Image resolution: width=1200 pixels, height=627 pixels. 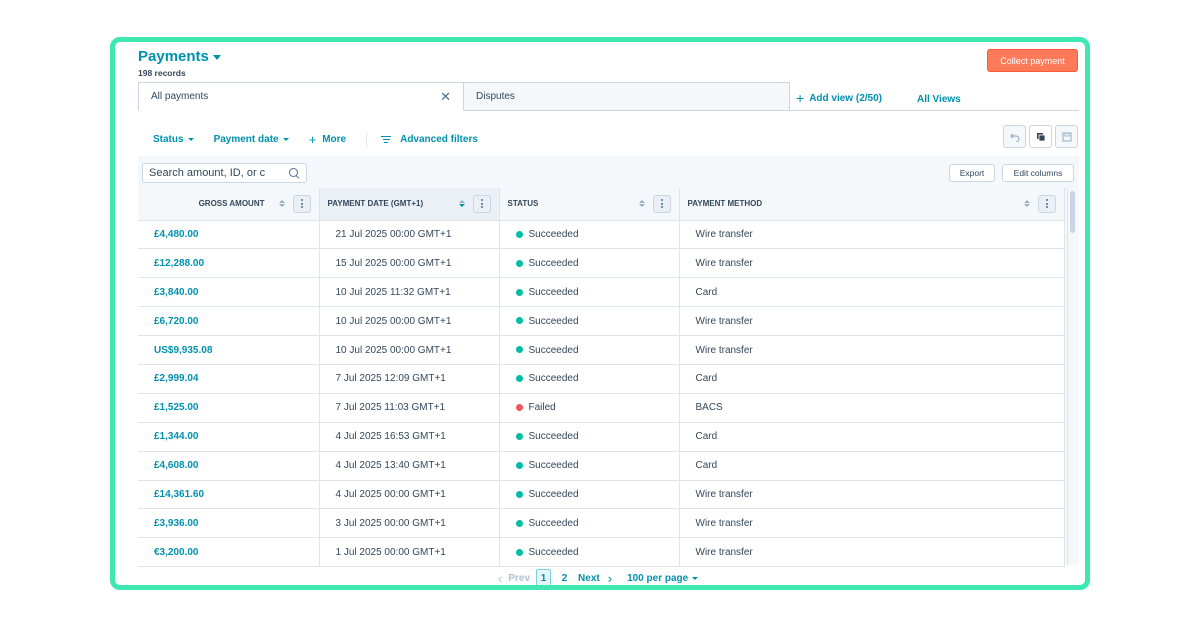 I want to click on column-header-payment-method: Payment method, so click(x=872, y=204).